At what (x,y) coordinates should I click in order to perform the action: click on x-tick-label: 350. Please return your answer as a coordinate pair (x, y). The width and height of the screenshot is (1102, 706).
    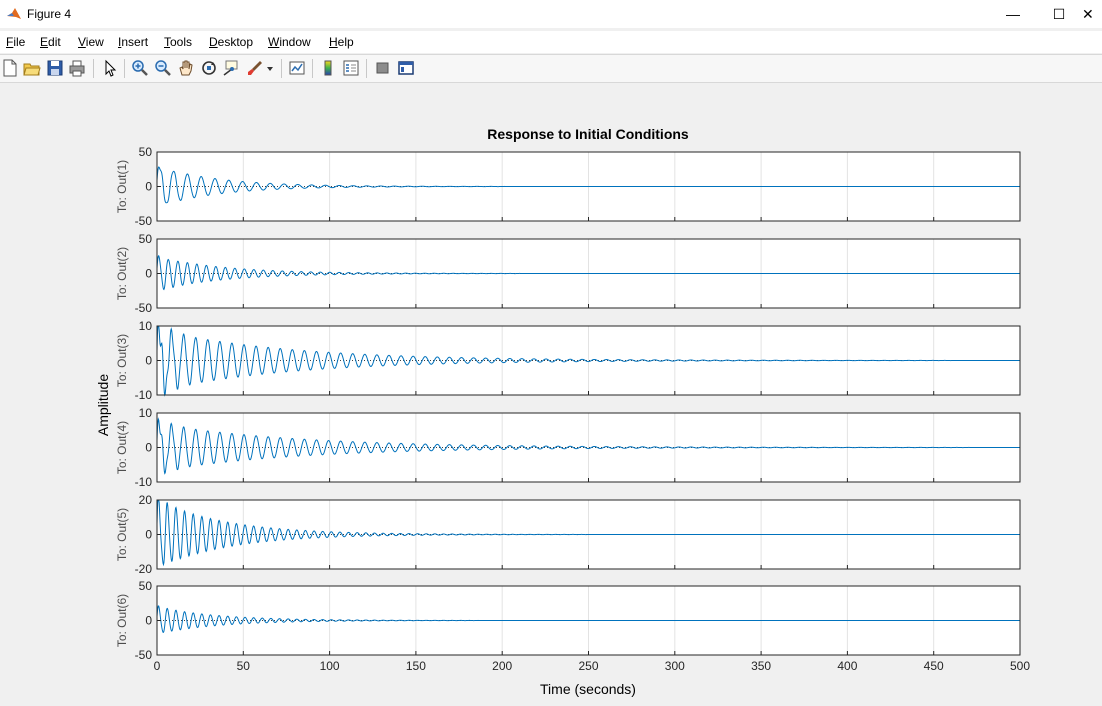
    Looking at the image, I should click on (761, 666).